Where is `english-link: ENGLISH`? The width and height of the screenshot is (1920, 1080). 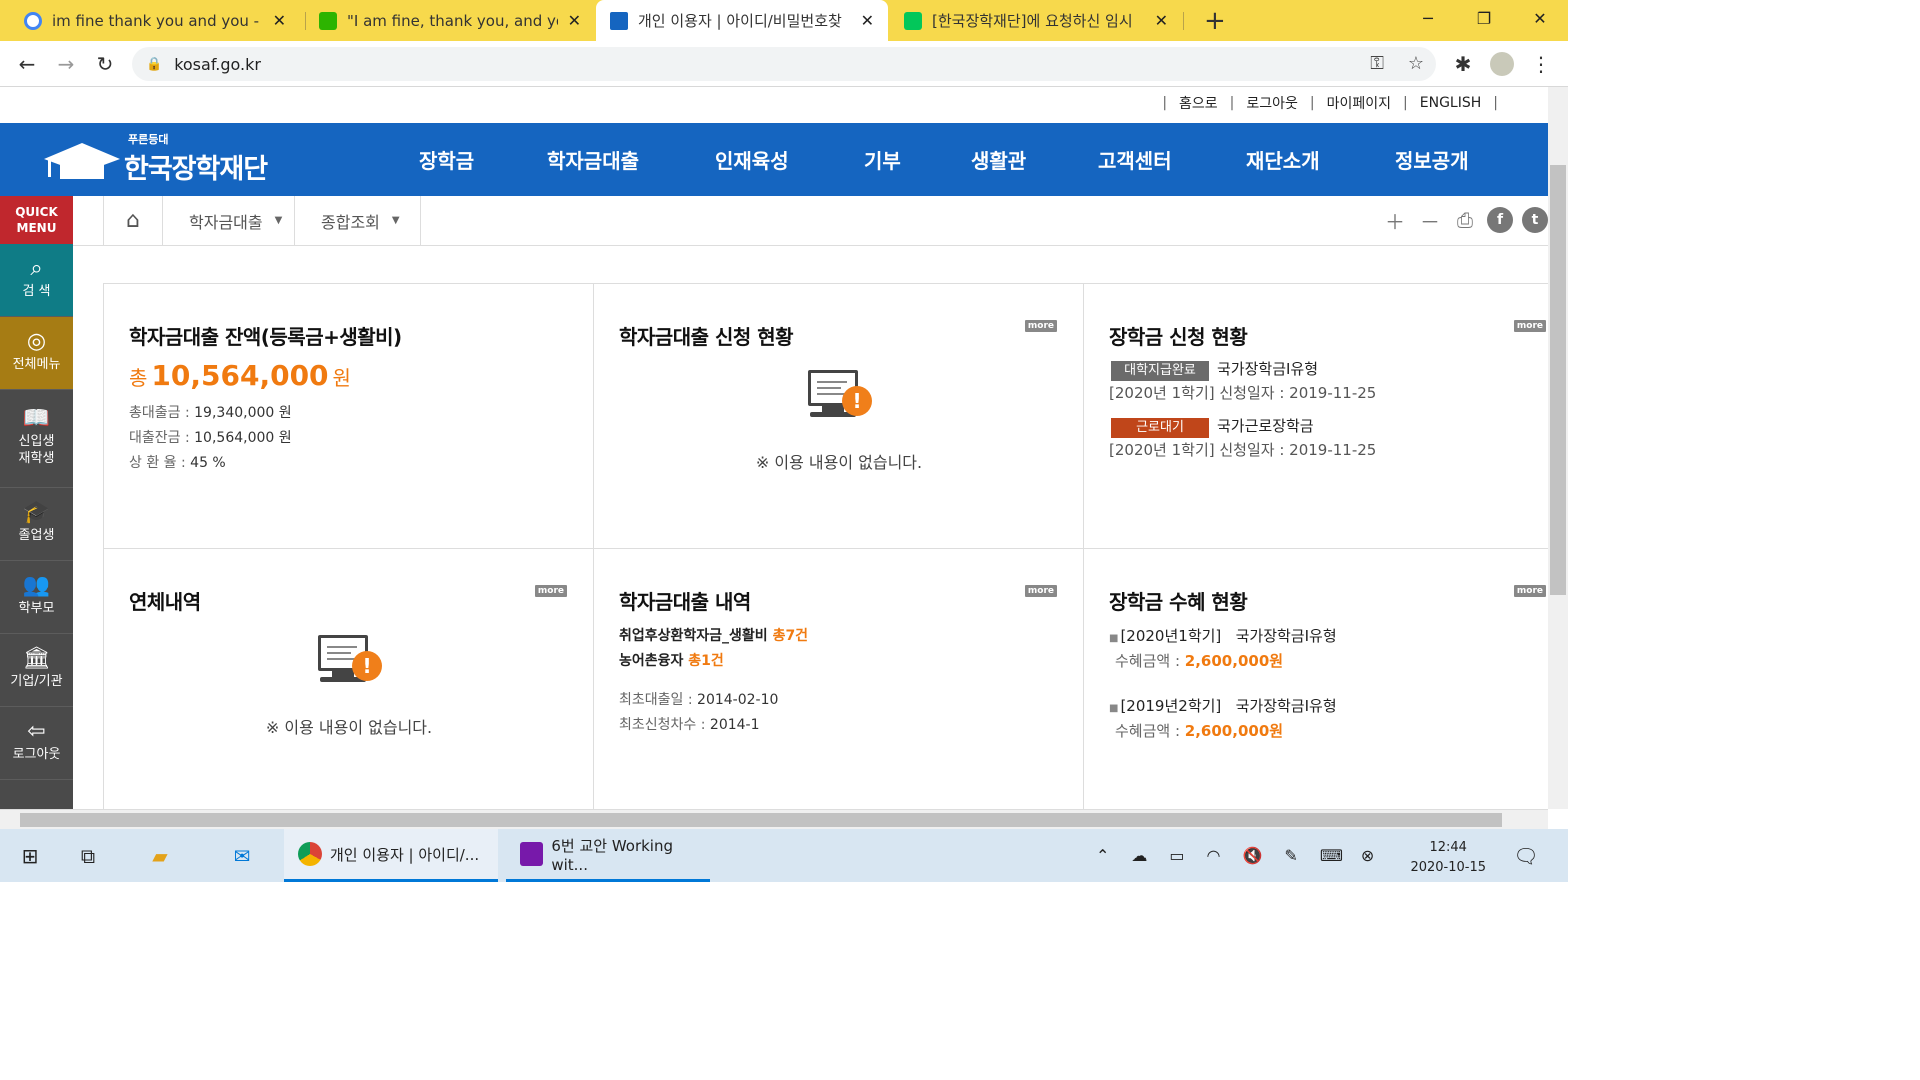 english-link: ENGLISH is located at coordinates (1451, 103).